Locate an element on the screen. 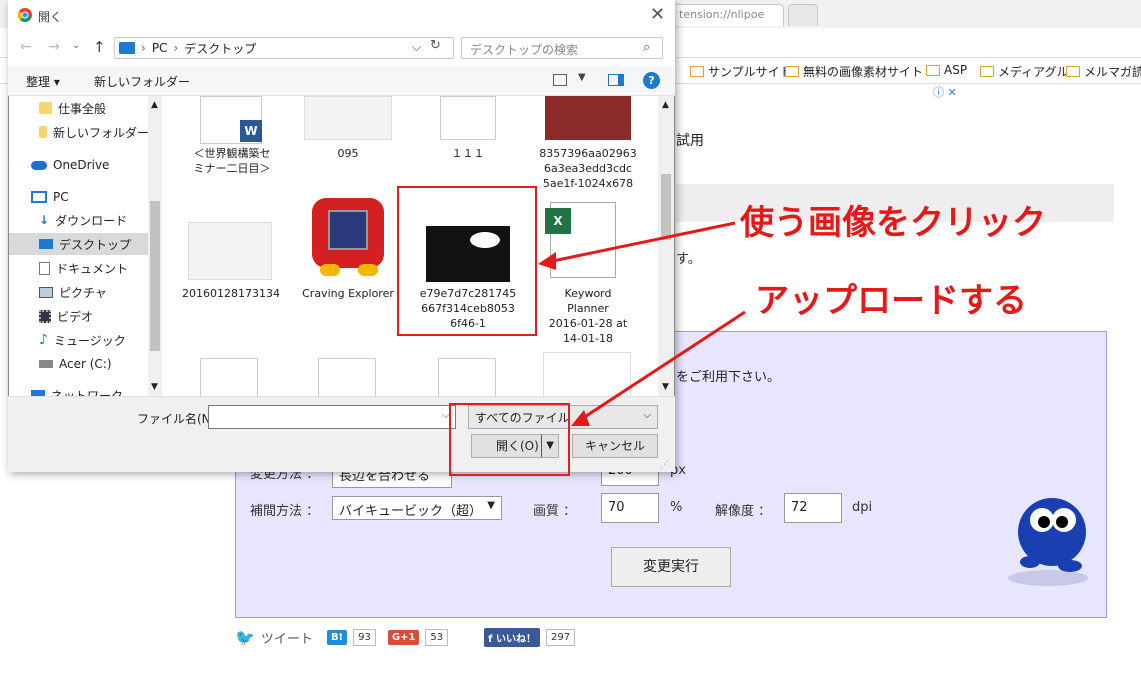 The image size is (1141, 683). view-chevron-icon: ▼ is located at coordinates (582, 77).